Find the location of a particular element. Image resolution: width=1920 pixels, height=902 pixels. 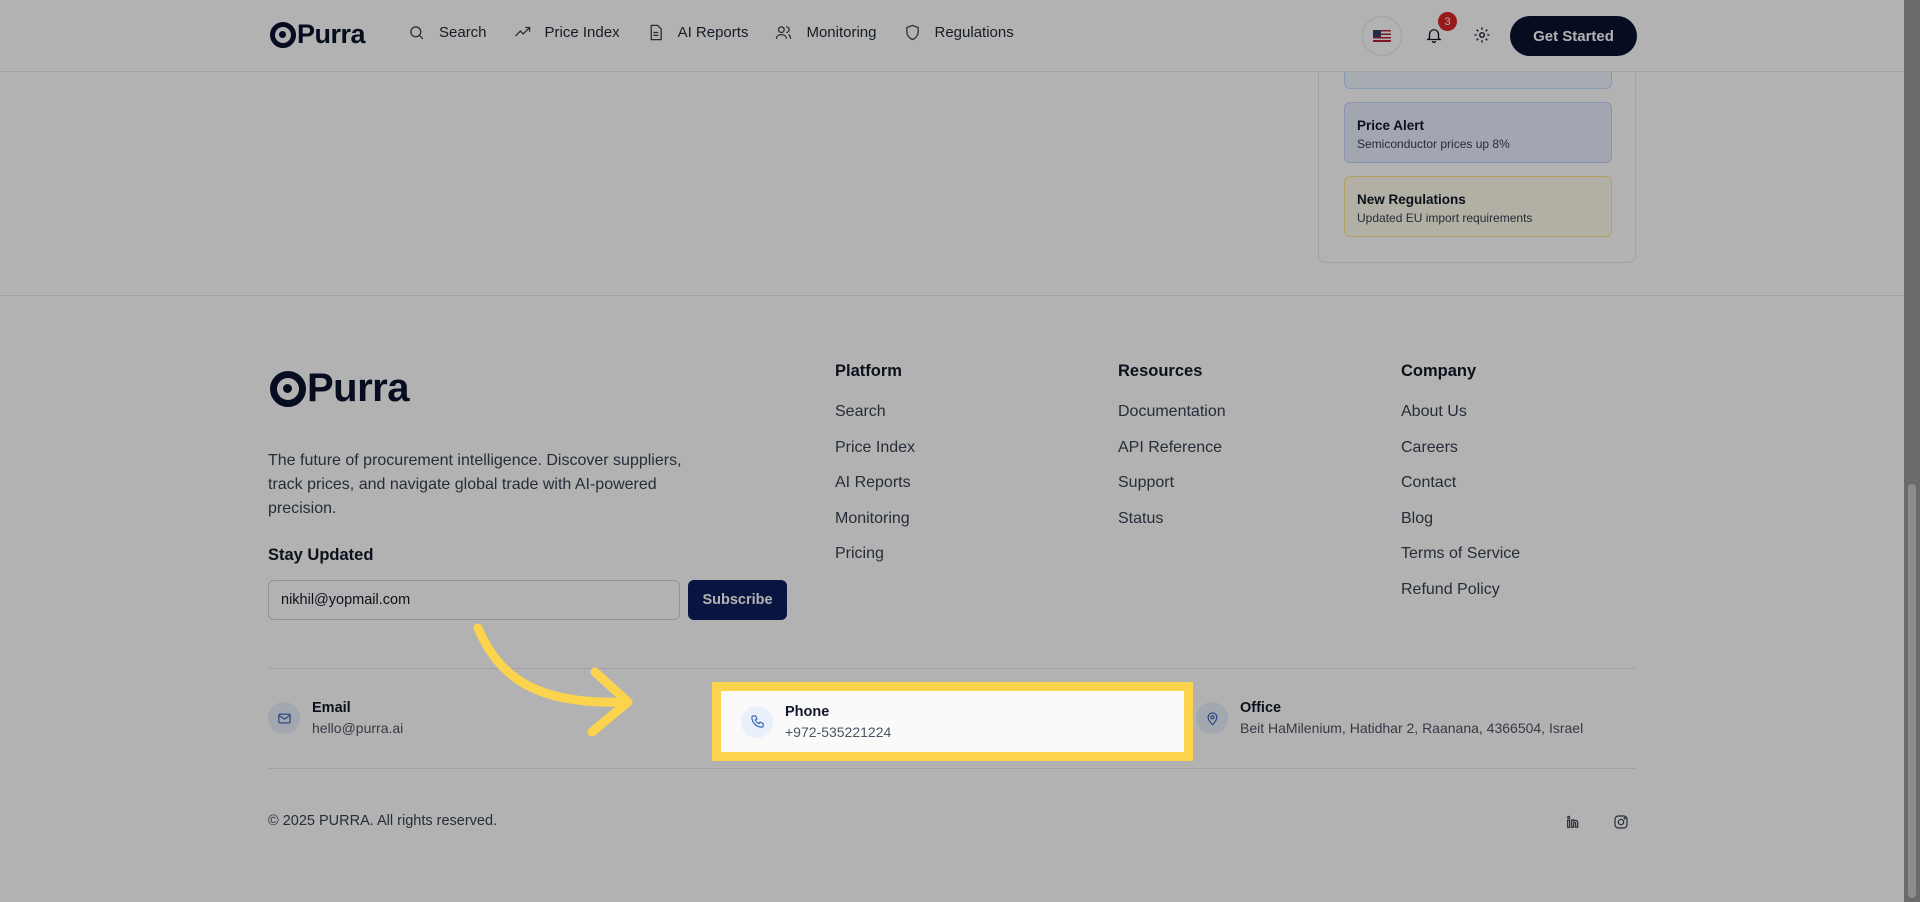

column-title: Platform is located at coordinates (868, 371).